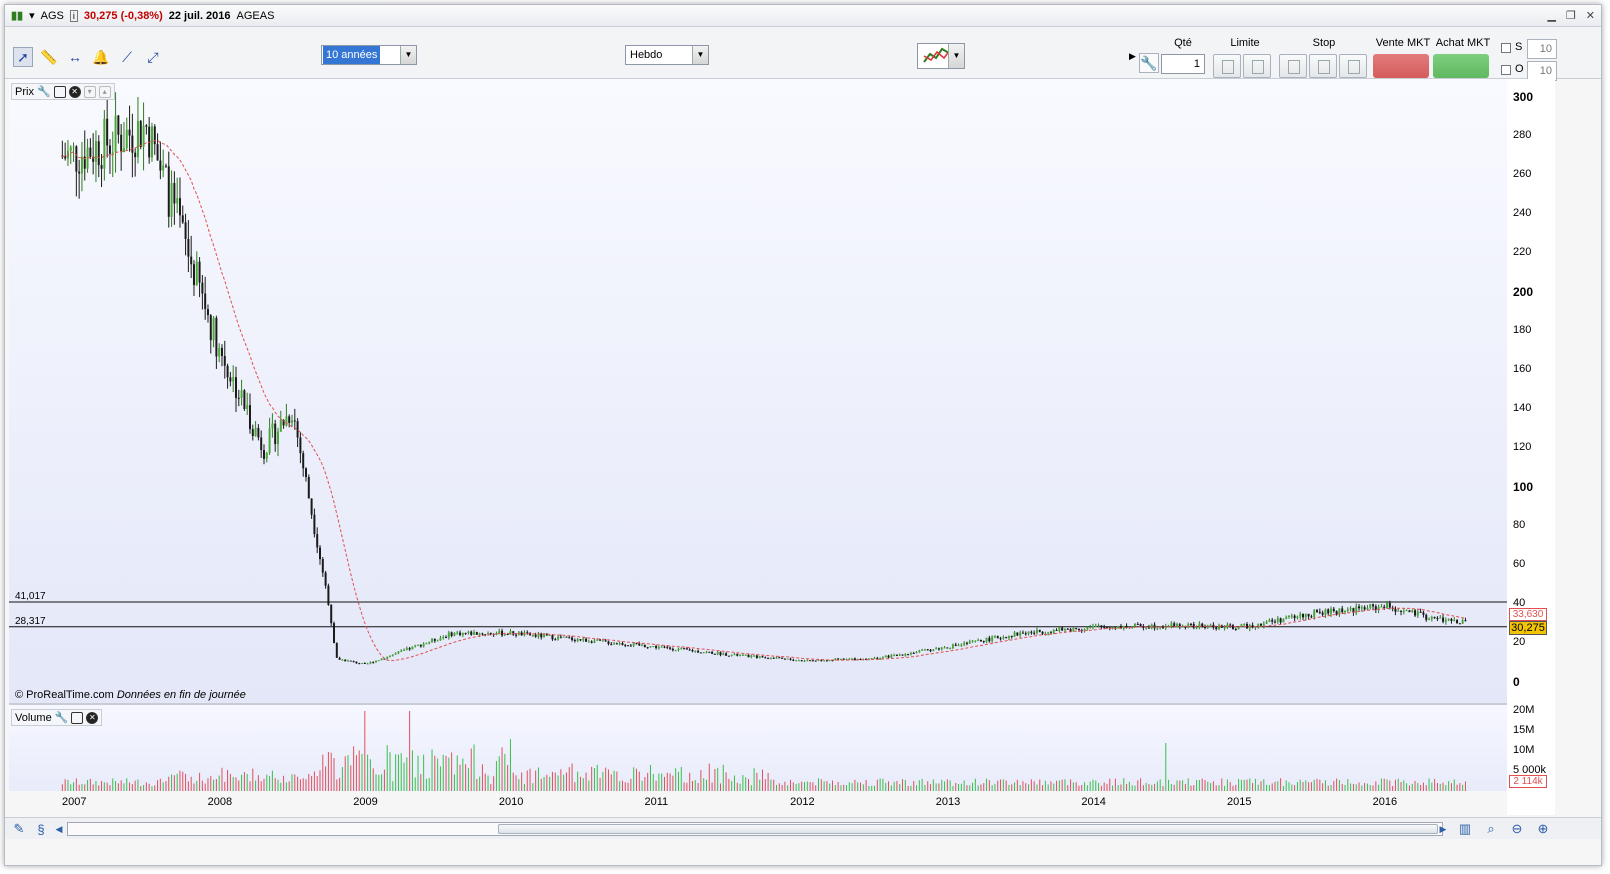 This screenshot has width=1610, height=874. What do you see at coordinates (199, 15) in the screenshot?
I see `quote-date: 22 juil. 2016` at bounding box center [199, 15].